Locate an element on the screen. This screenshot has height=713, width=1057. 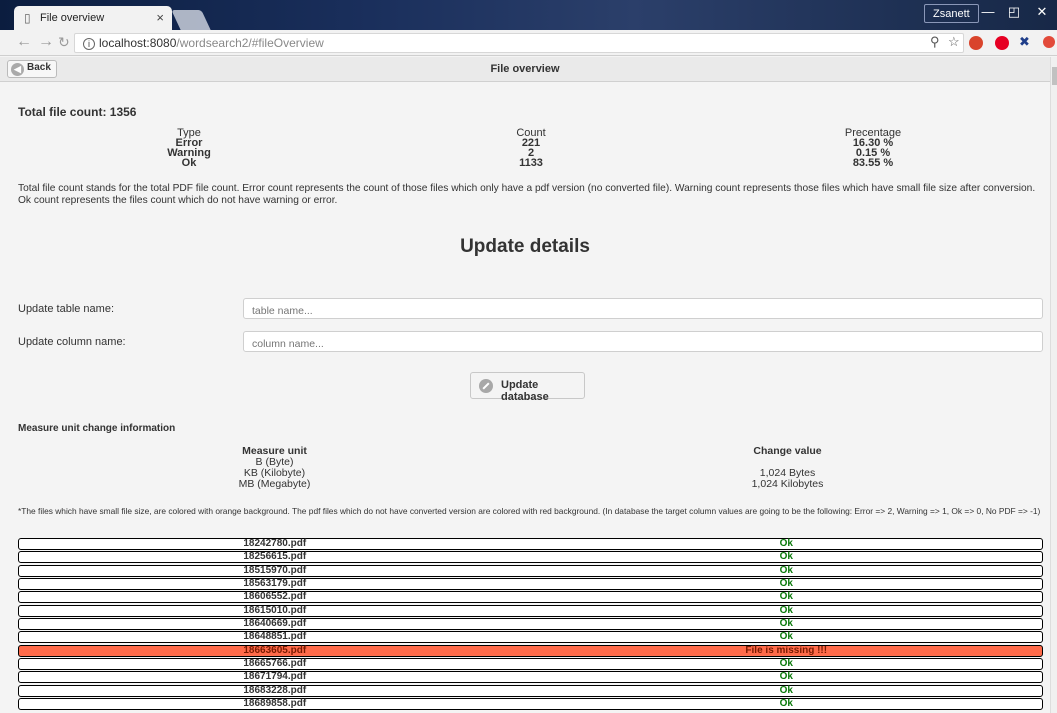
pinterest-icon is located at coordinates (1002, 43).